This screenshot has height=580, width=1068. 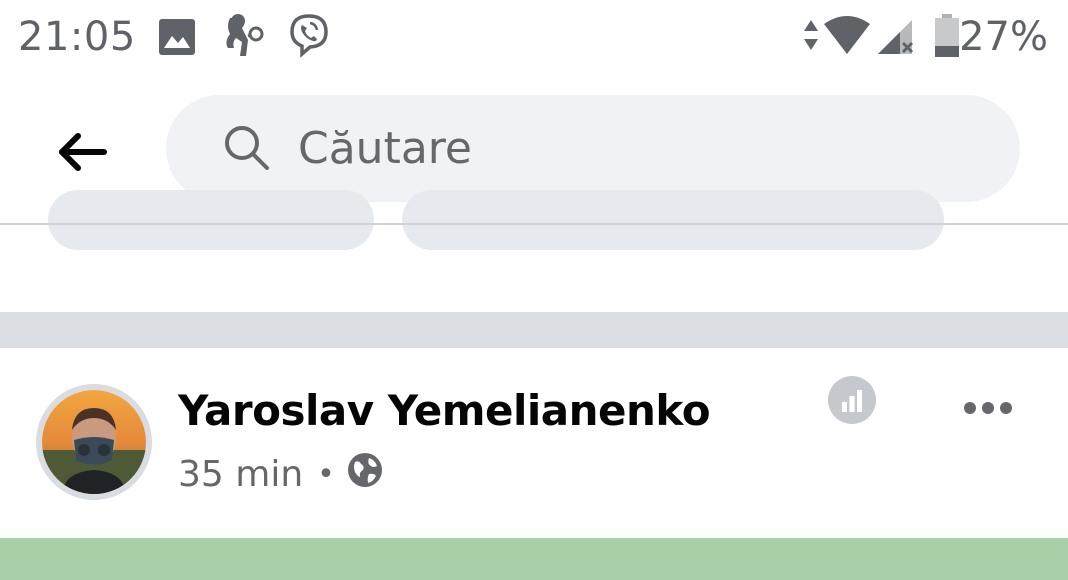 I want to click on globe-icon, so click(x=365, y=474).